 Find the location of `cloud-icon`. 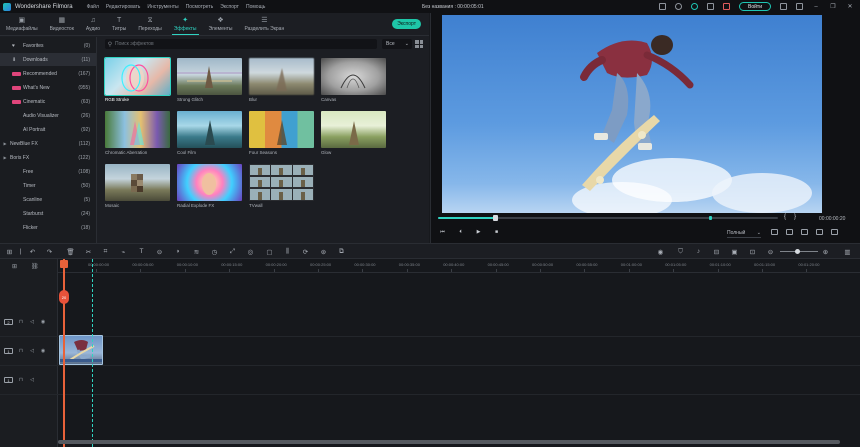

cloud-icon is located at coordinates (662, 6).